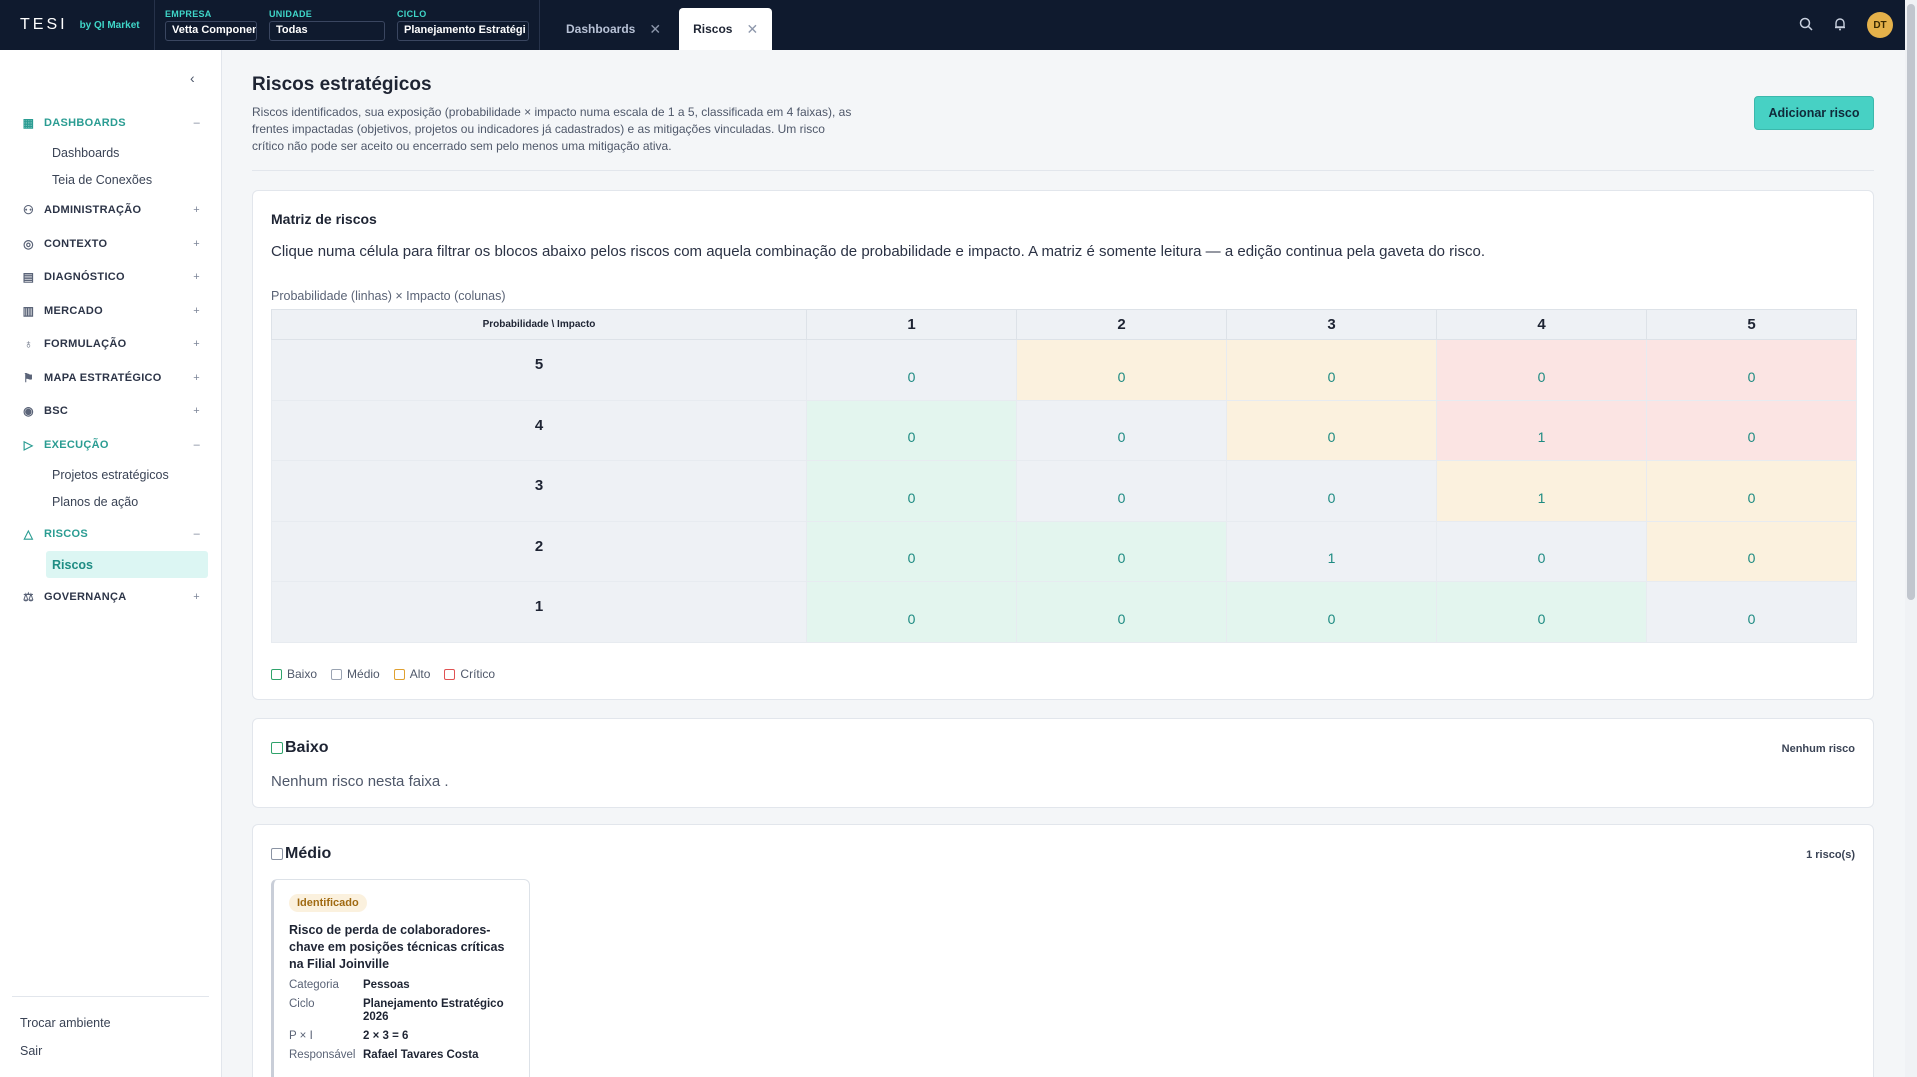  I want to click on unidade-selector: UNIDADE Todas, so click(327, 25).